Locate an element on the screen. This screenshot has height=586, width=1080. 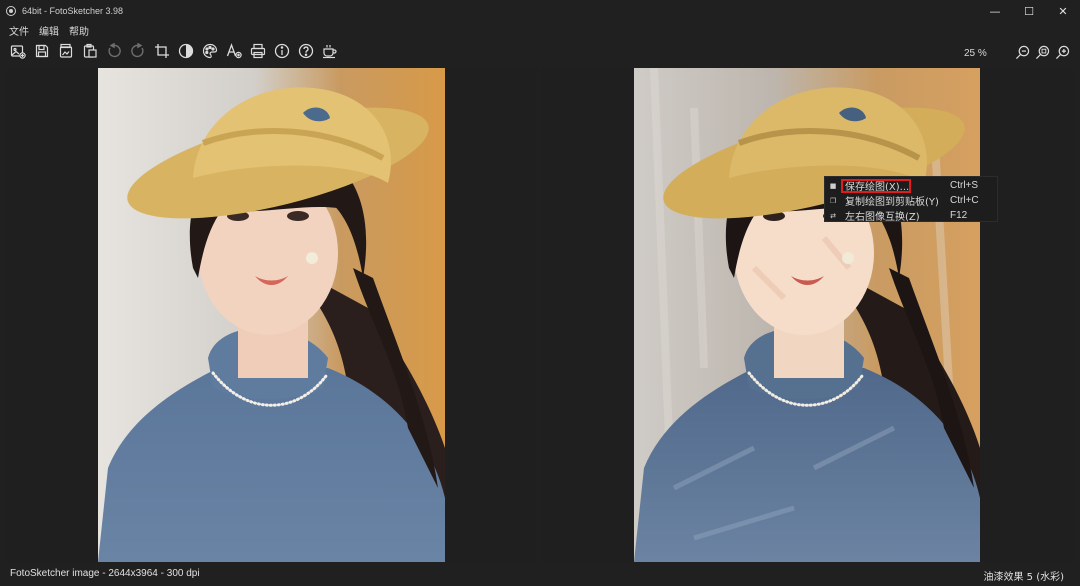
maximize-button: ☐ is located at coordinates (1029, 11).